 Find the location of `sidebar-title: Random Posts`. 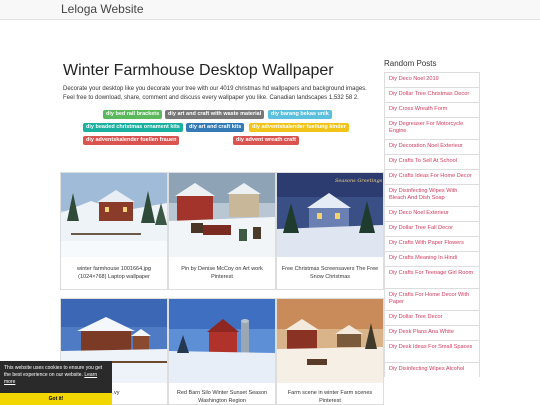

sidebar-title: Random Posts is located at coordinates (410, 63).